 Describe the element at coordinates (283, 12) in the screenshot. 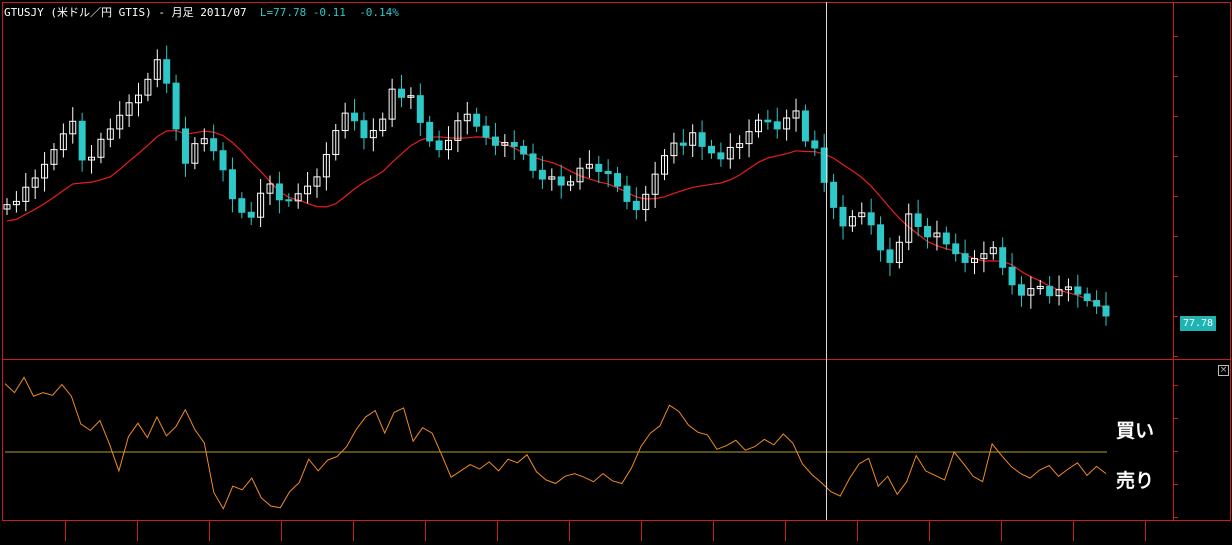

I see `last-price: L=77.78` at that location.